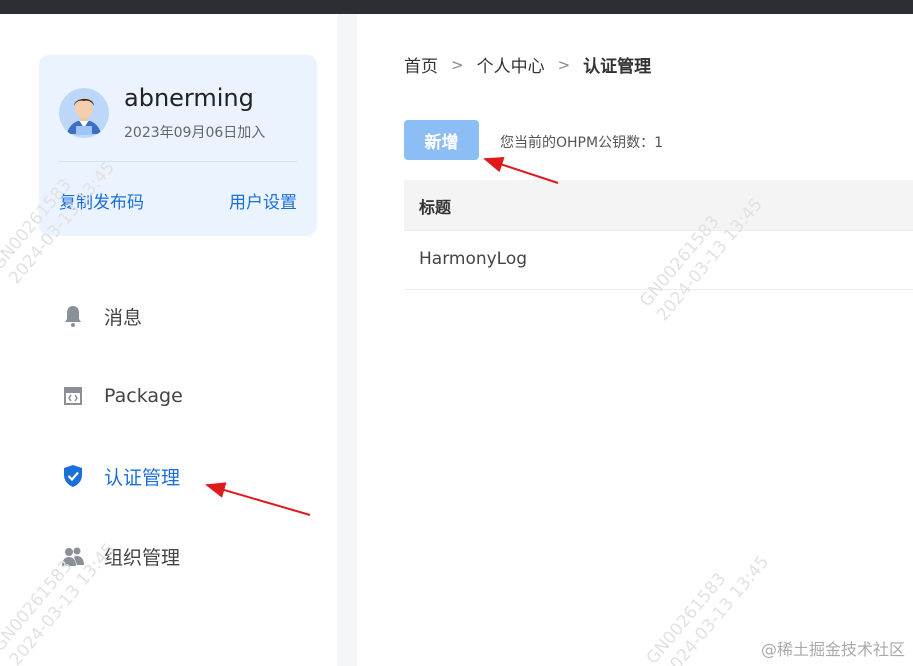 This screenshot has width=913, height=666. Describe the element at coordinates (123, 317) in the screenshot. I see `sidebar-item-label: 消息` at that location.